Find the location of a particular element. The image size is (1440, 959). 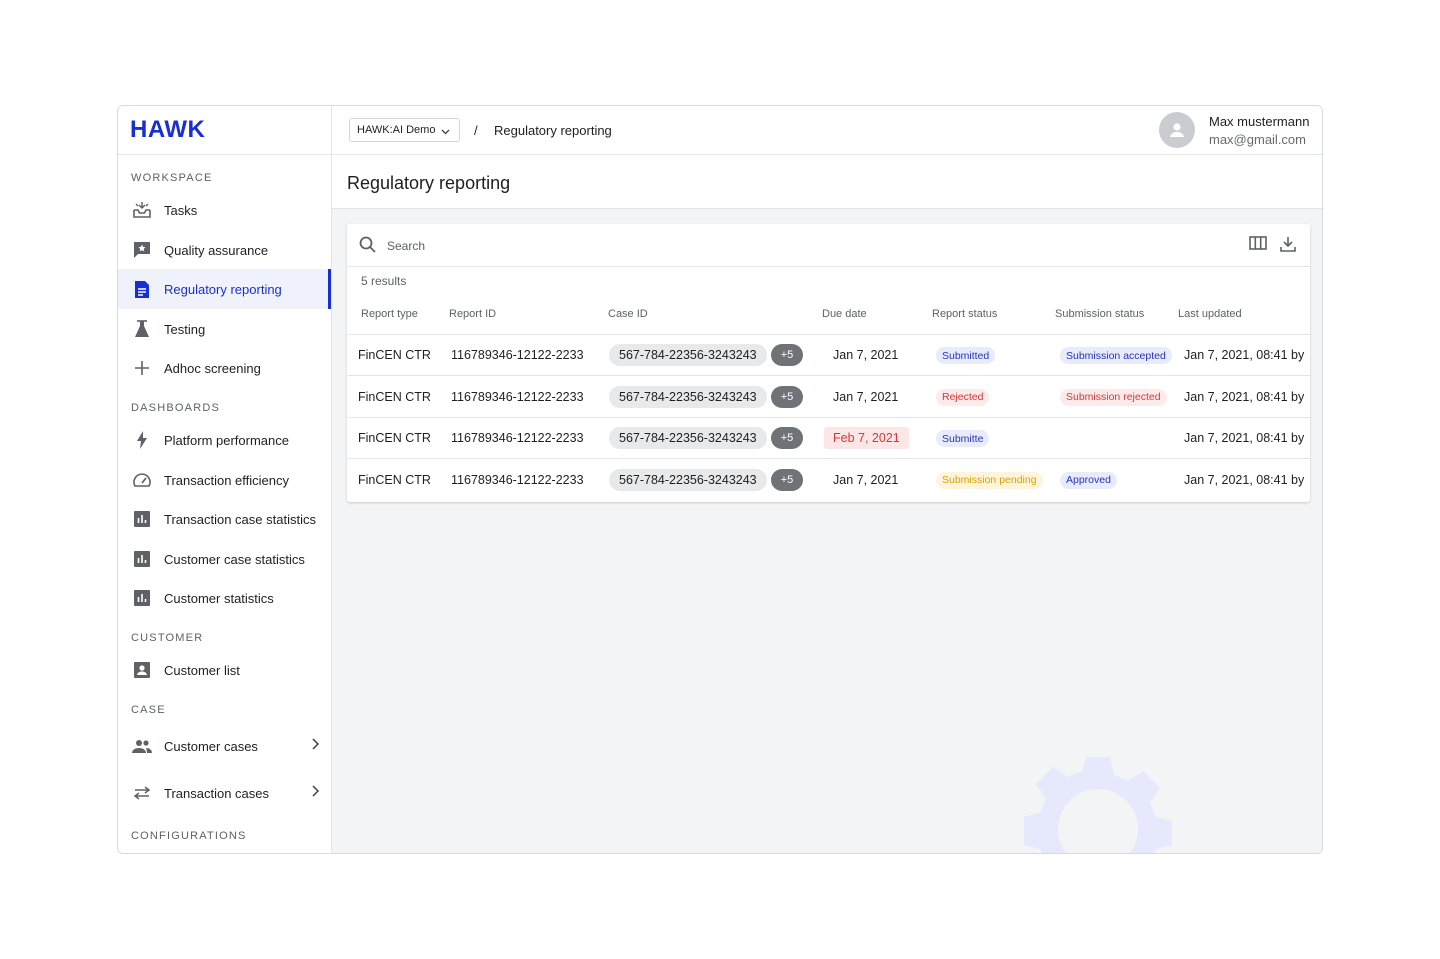

avatar is located at coordinates (1177, 130).